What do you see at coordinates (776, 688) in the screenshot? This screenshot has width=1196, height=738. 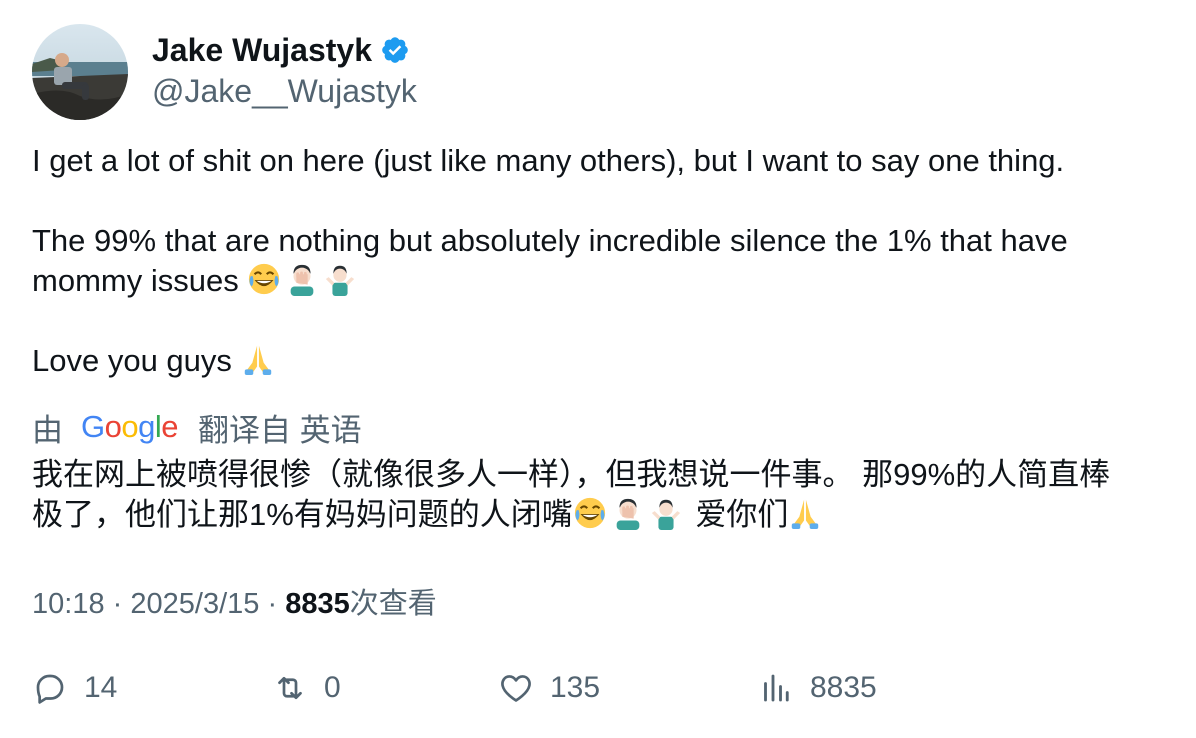 I see `analytics-icon` at bounding box center [776, 688].